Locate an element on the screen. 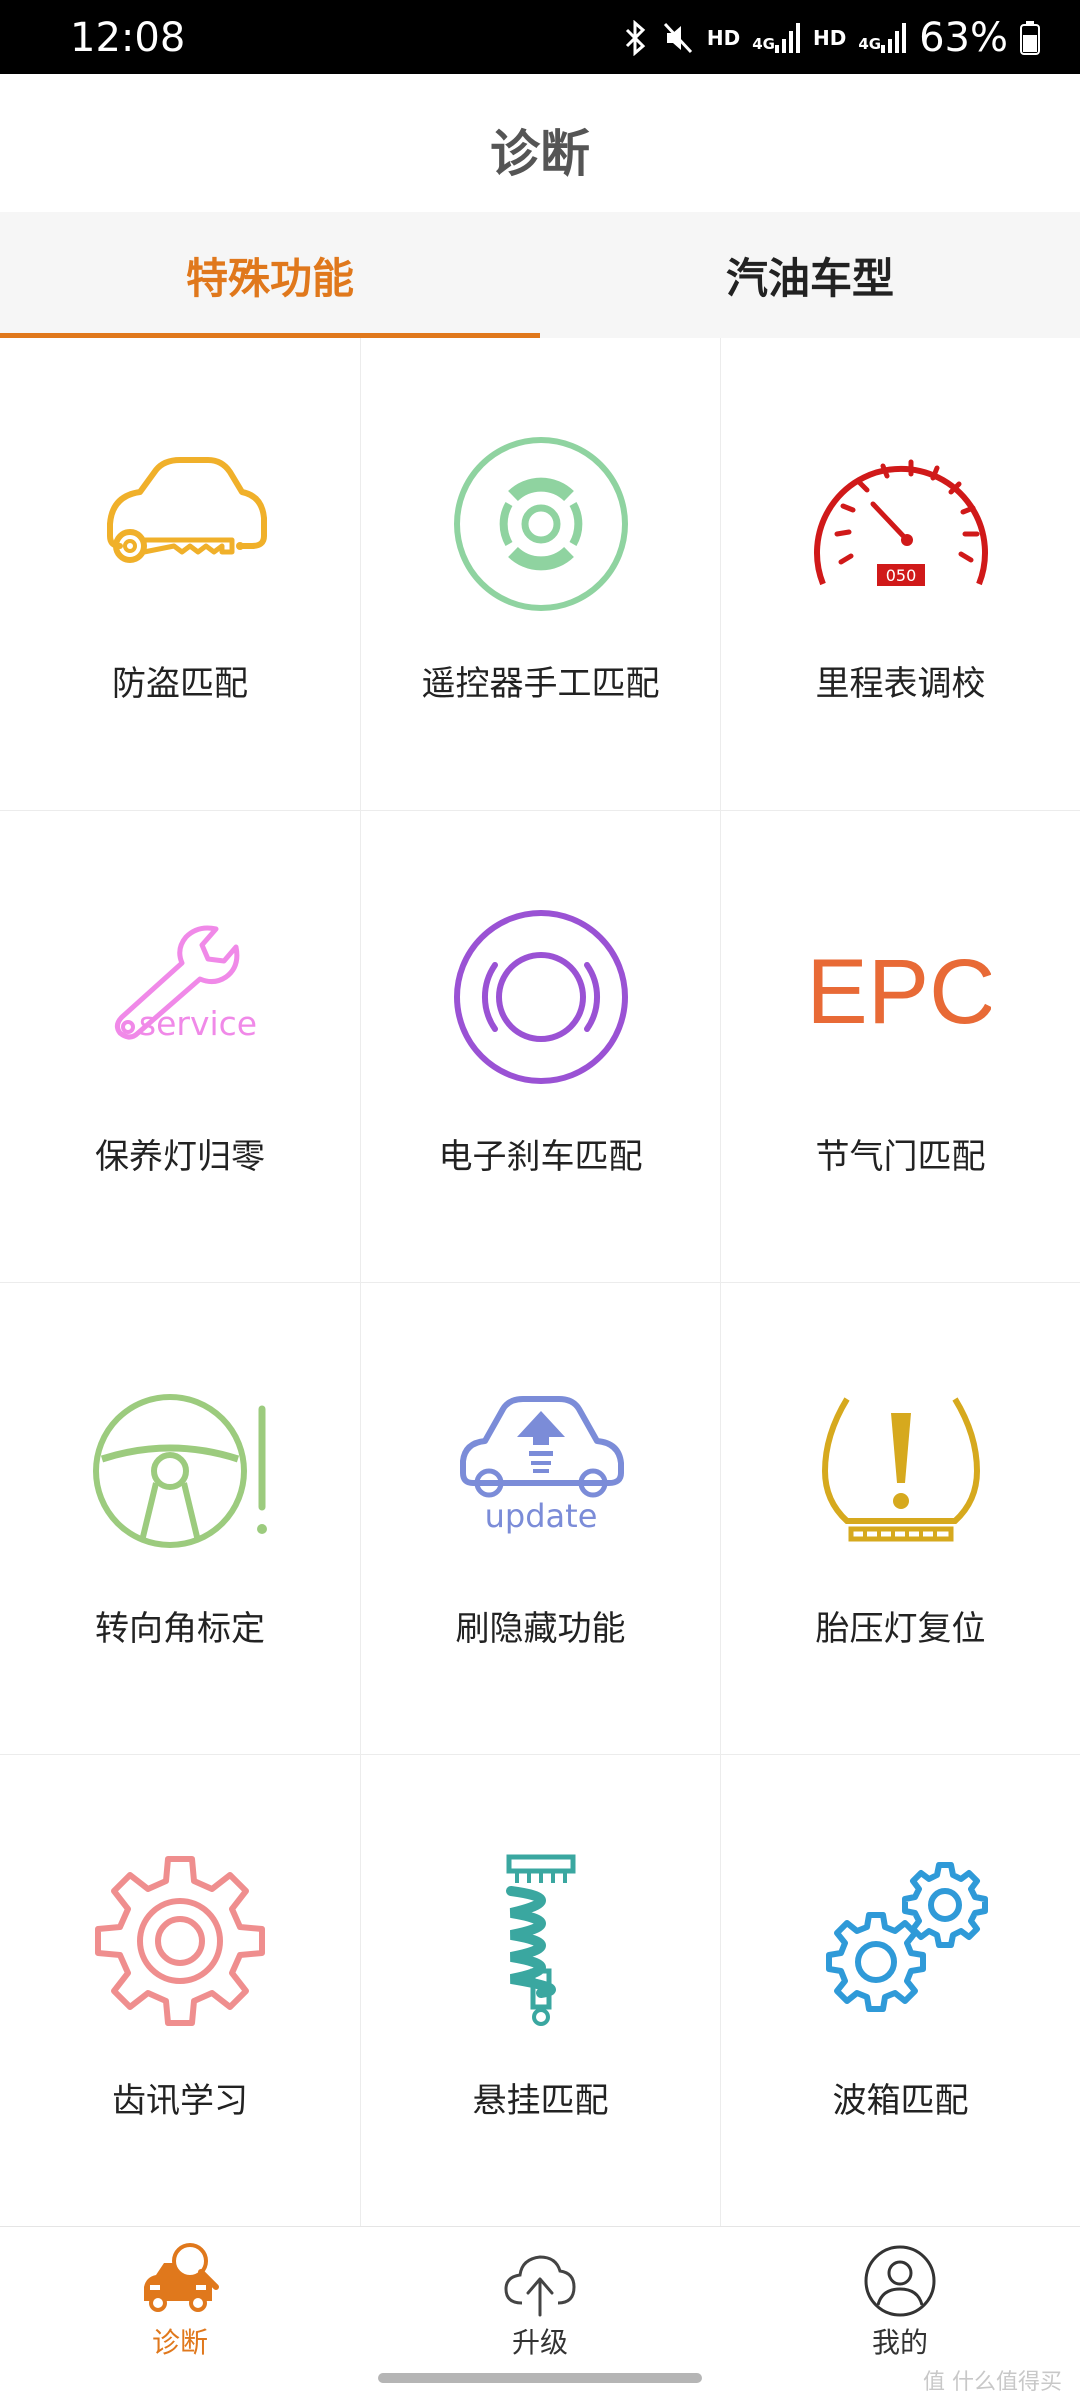  function-label: 转向角标定 is located at coordinates (180, 1629).